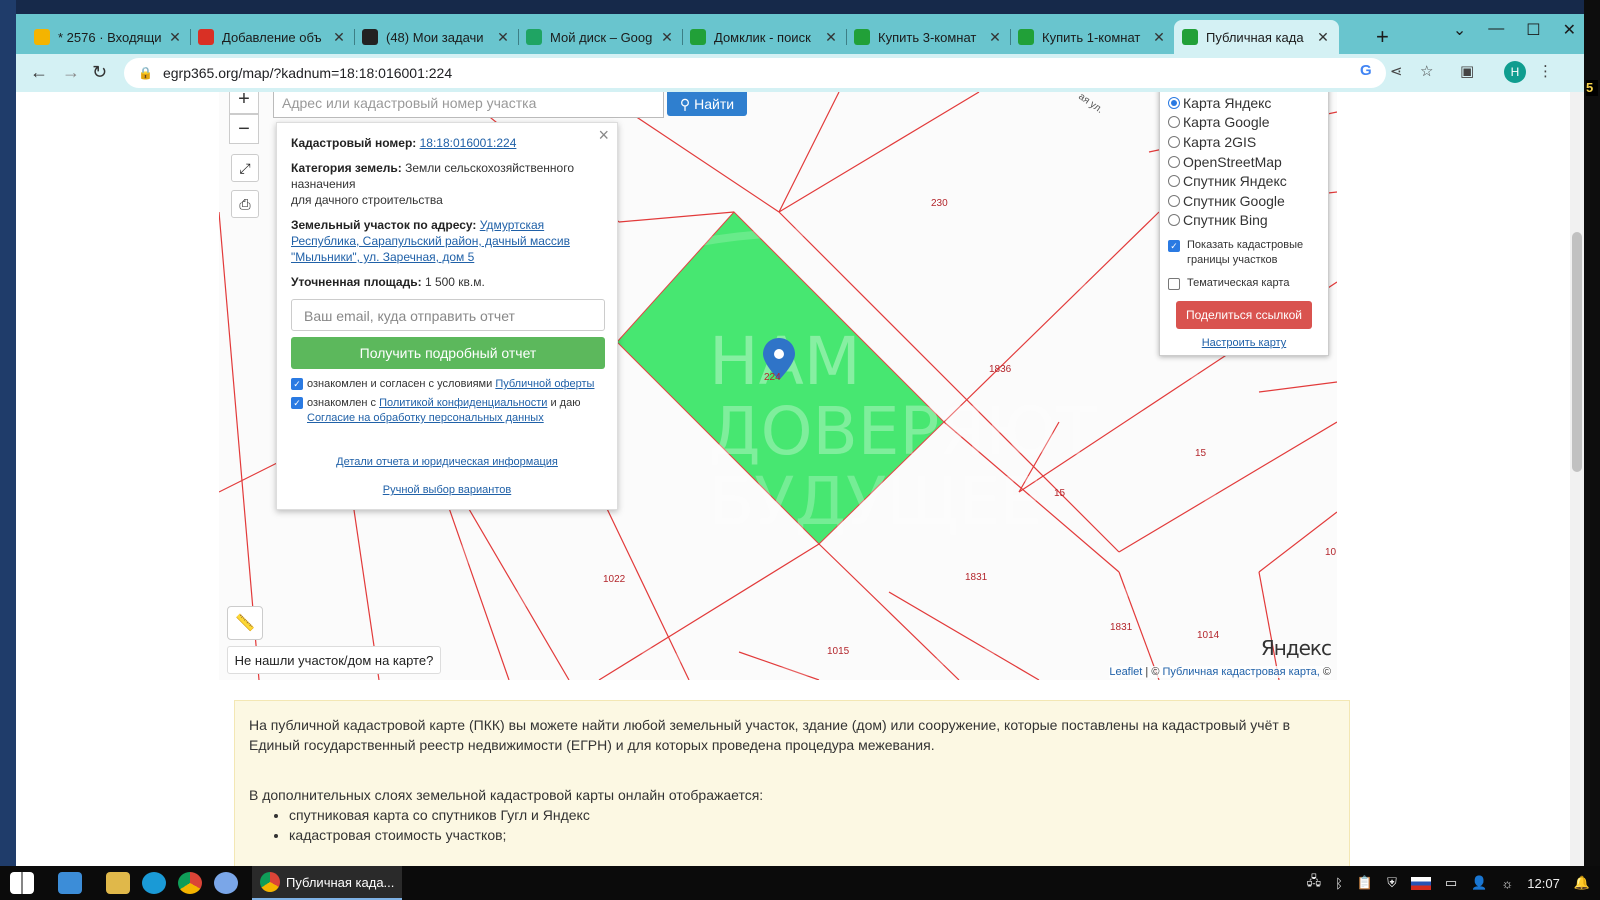  Describe the element at coordinates (1365, 883) in the screenshot. I see `clipboard-icon: 📋` at that location.